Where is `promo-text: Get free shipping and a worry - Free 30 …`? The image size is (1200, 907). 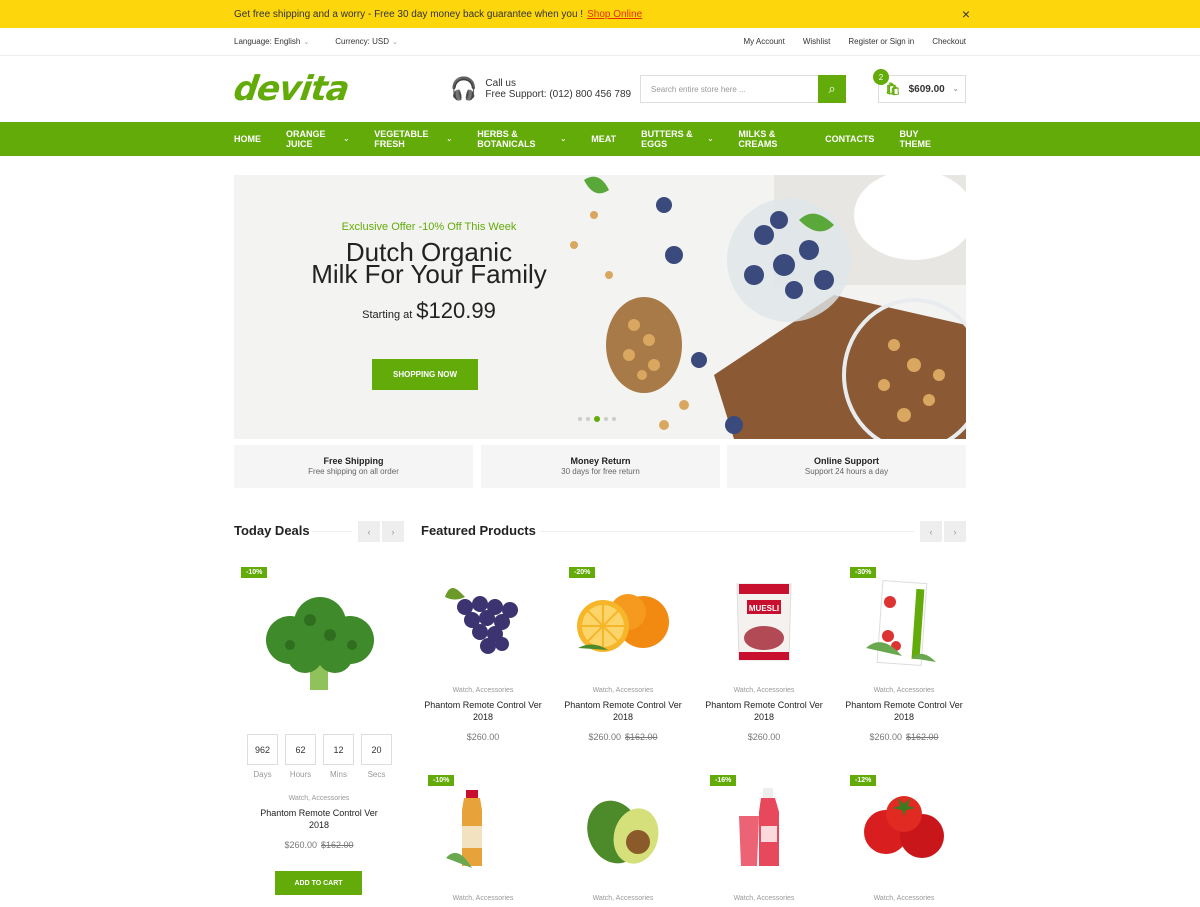 promo-text: Get free shipping and a worry - Free 30 … is located at coordinates (438, 14).